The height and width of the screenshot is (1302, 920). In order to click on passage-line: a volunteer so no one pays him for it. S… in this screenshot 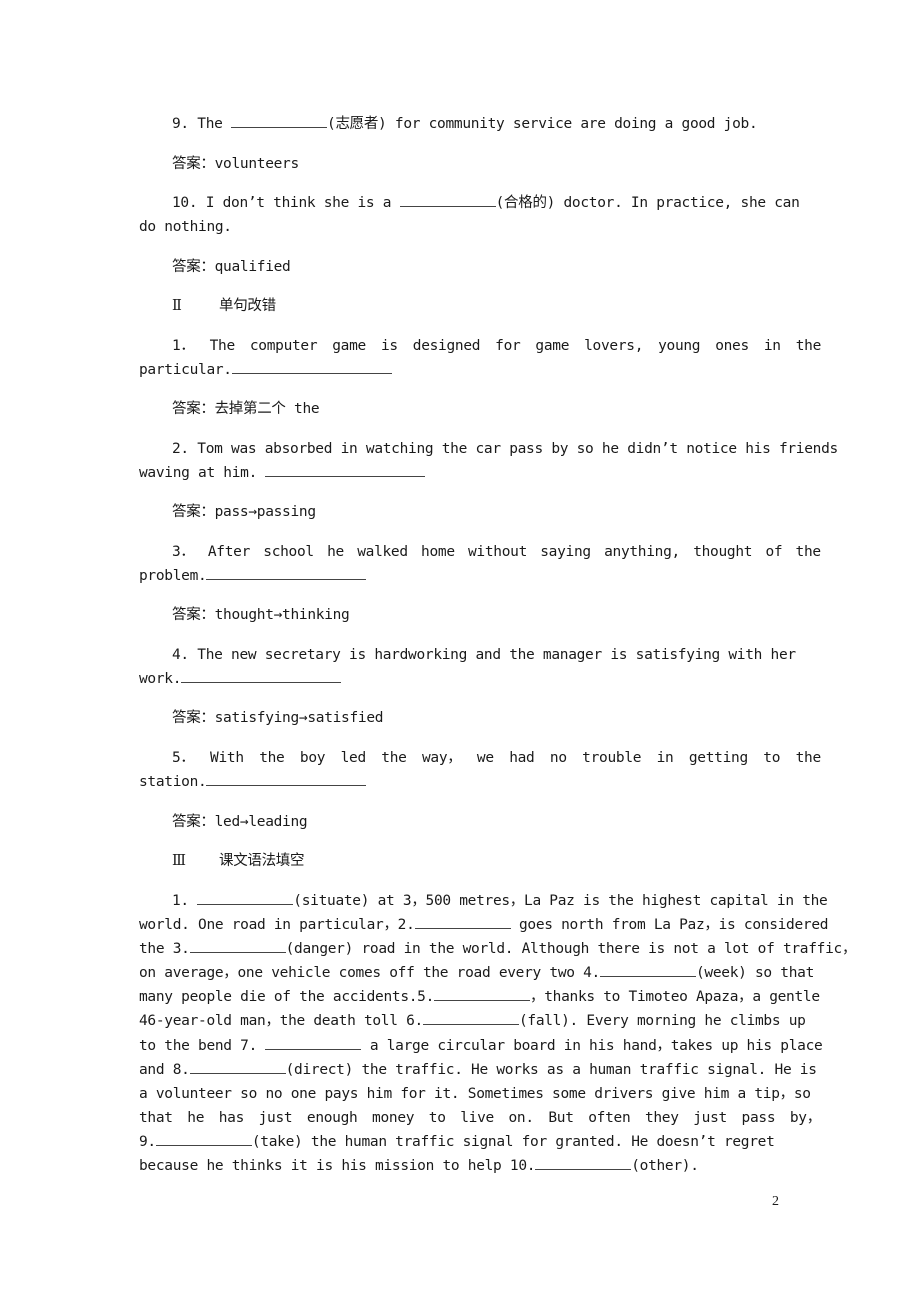, I will do `click(480, 1094)`.